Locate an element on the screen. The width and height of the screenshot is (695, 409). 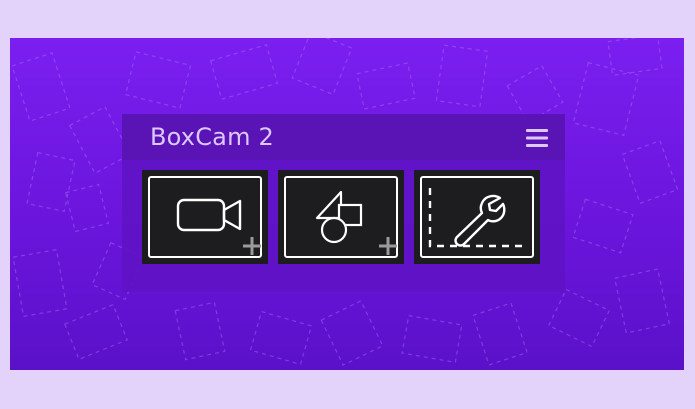
add-shape-button is located at coordinates (341, 217).